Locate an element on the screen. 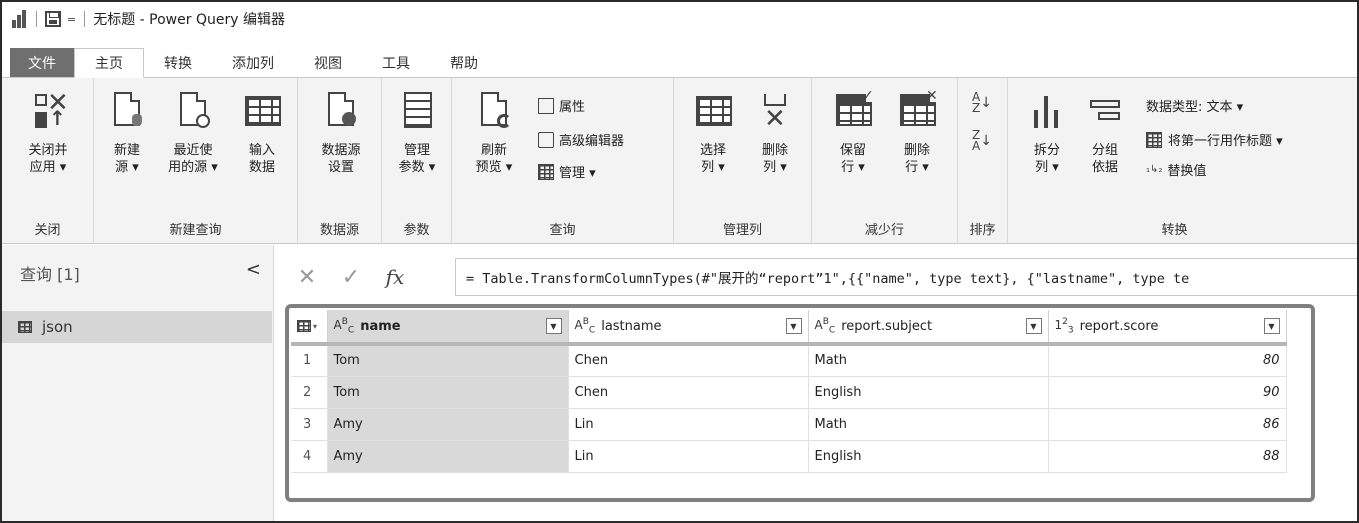 Image resolution: width=1359 pixels, height=523 pixels. ribbon-group-new-query: 新建 源 ▾ 最近使 用的源 ▾ 输入 数据 新建查询 is located at coordinates (196, 161).